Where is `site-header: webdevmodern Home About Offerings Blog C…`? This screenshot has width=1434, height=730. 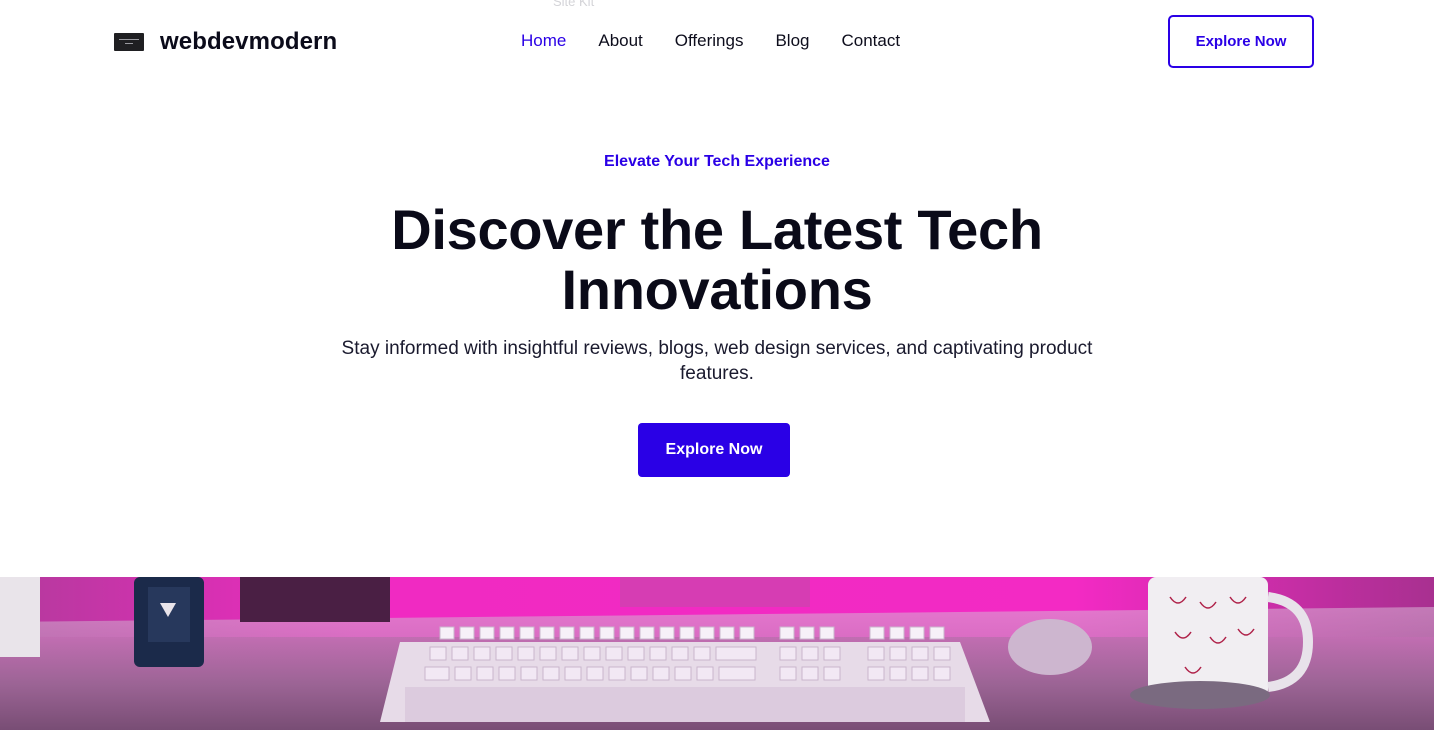
site-header: webdevmodern Home About Offerings Blog C… is located at coordinates (717, 41).